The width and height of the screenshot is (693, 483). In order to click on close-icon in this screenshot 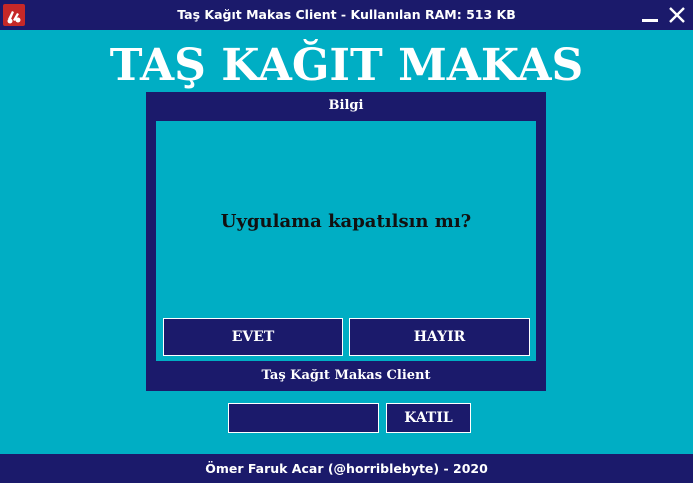, I will do `click(677, 15)`.